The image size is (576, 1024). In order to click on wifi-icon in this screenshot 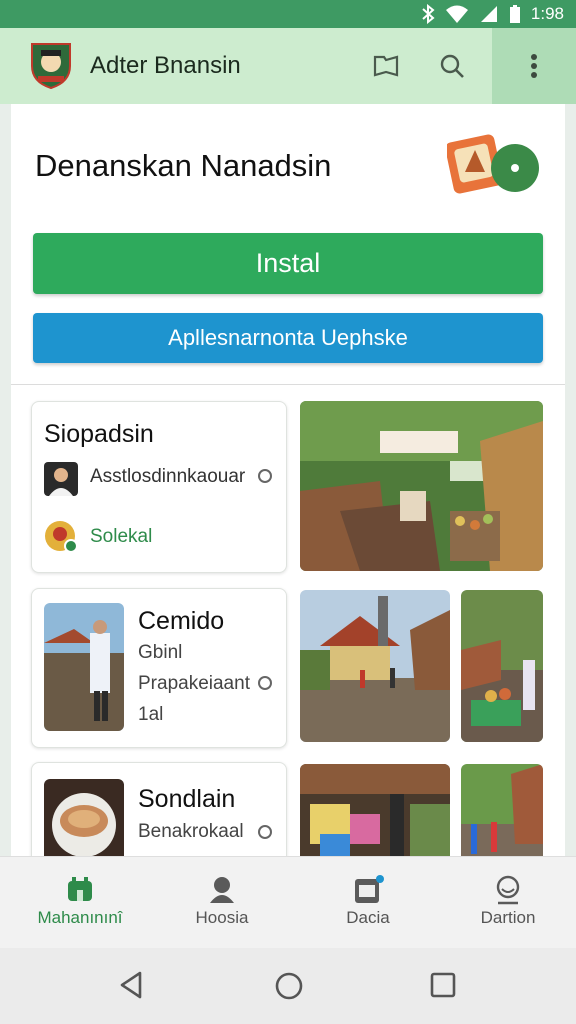, I will do `click(456, 14)`.